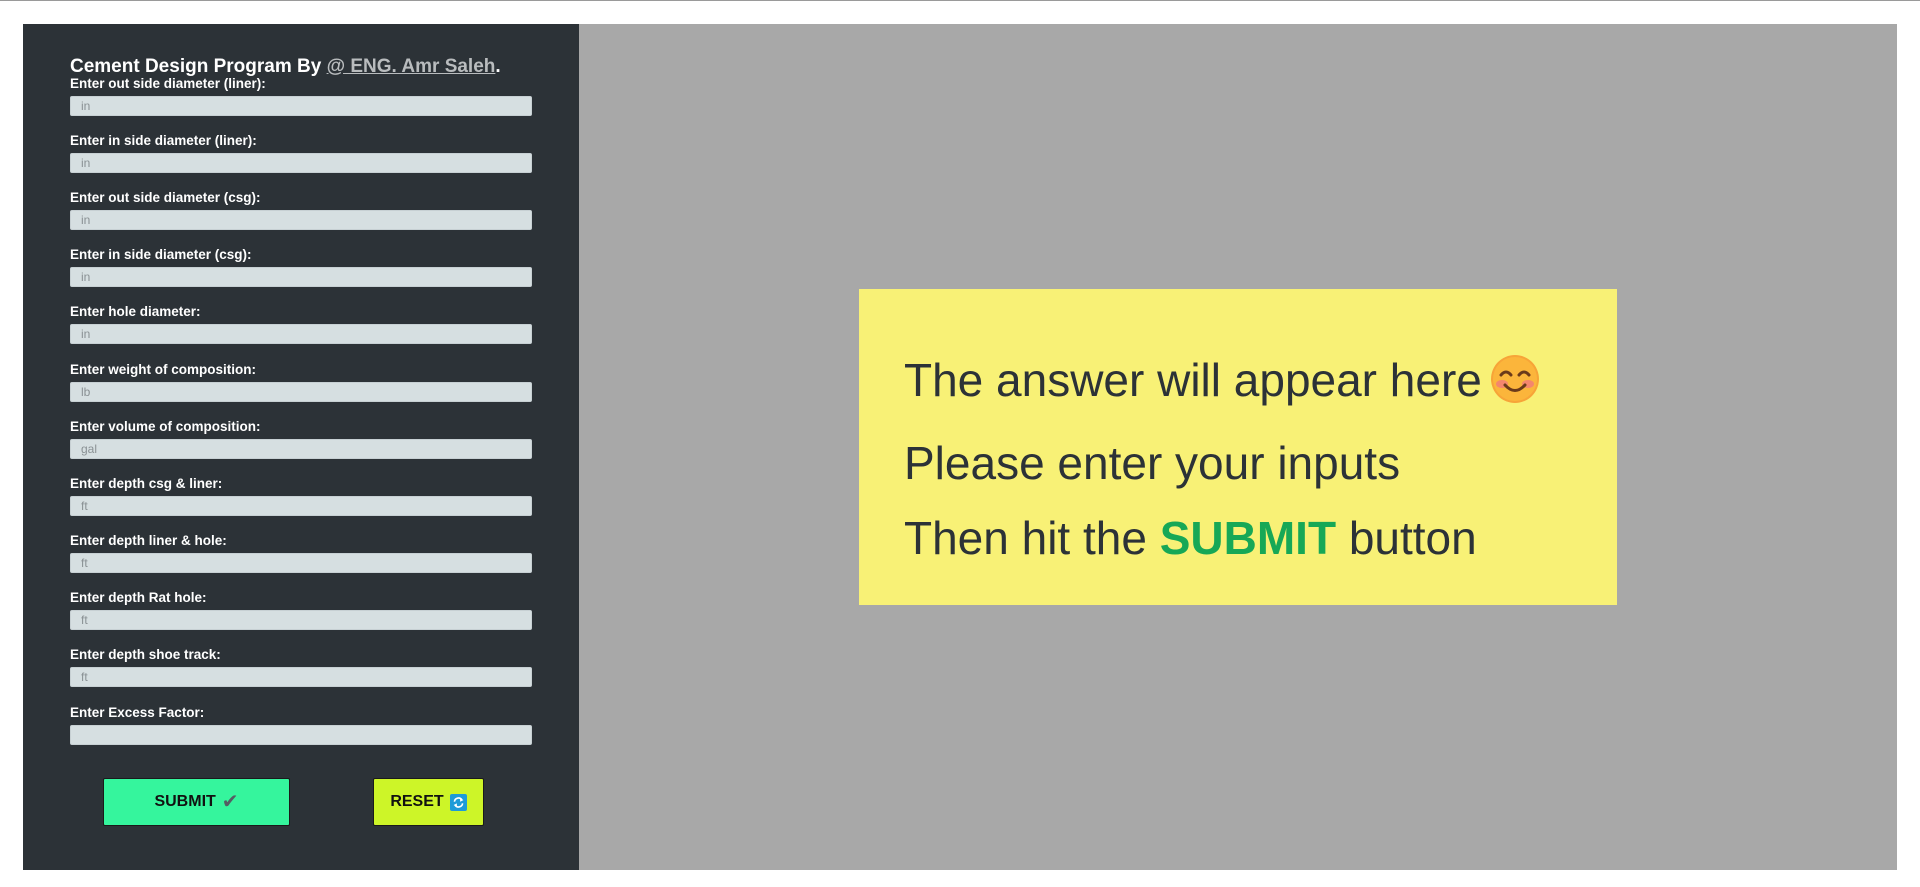  Describe the element at coordinates (198, 66) in the screenshot. I see `title-text: Cement Design Program By` at that location.